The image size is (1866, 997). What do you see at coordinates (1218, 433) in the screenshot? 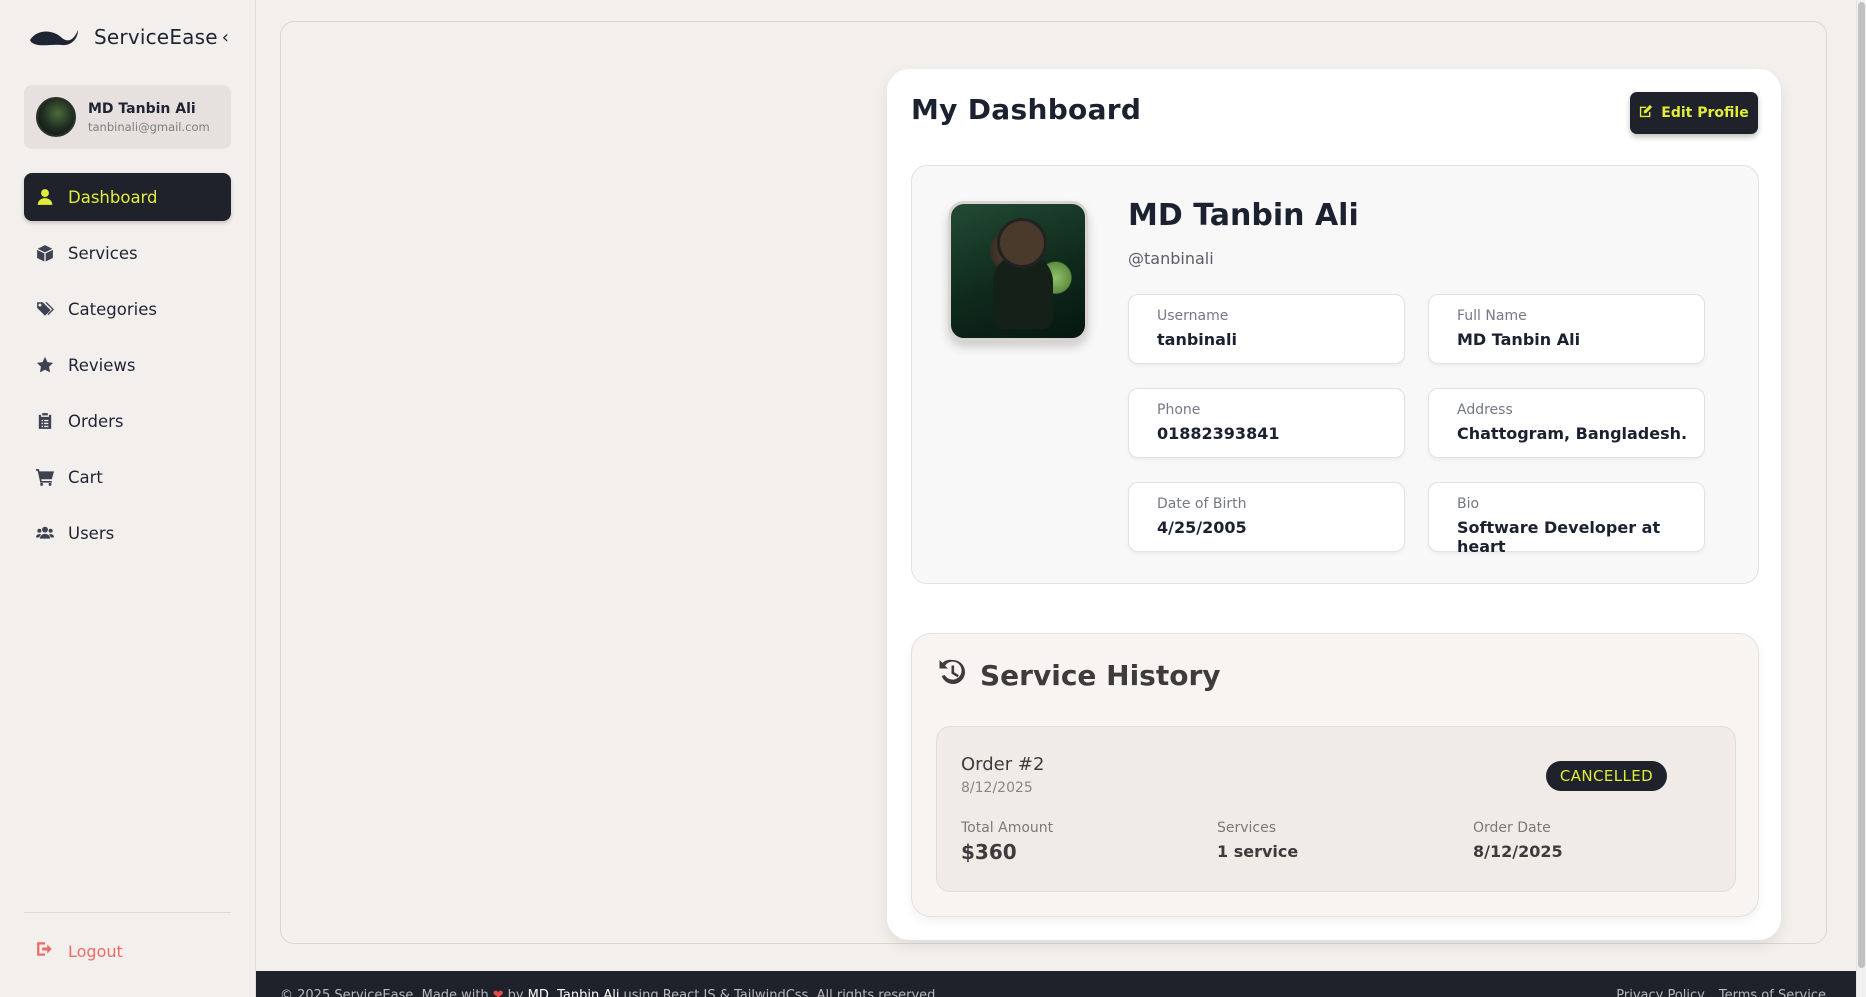
I see `field-value: 01882393841` at bounding box center [1218, 433].